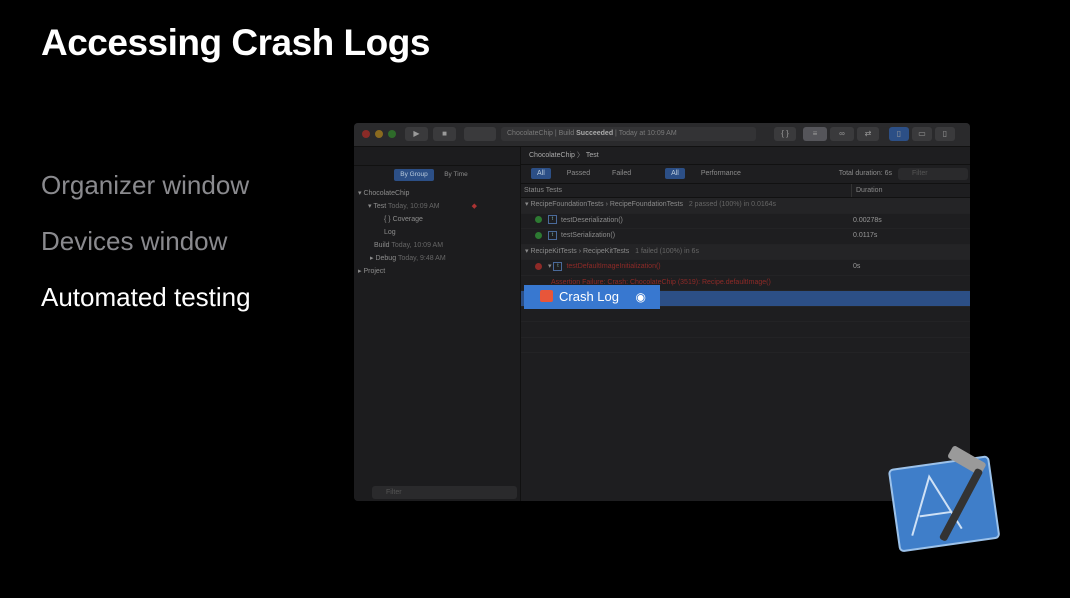  Describe the element at coordinates (416, 134) in the screenshot. I see `run-button: ▶` at that location.